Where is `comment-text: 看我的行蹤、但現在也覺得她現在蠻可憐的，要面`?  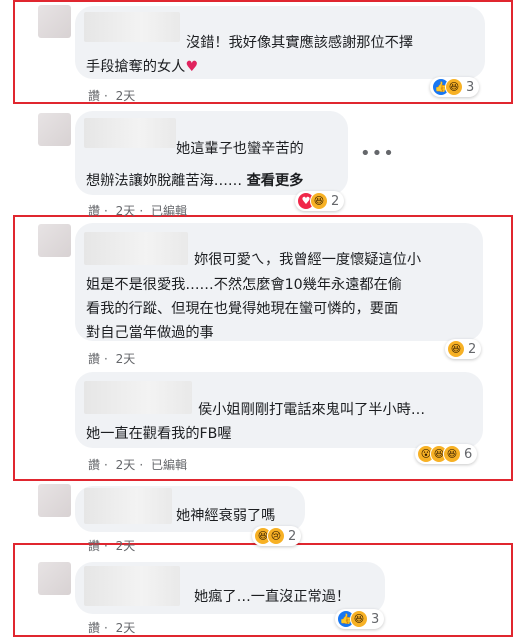 comment-text: 看我的行蹤、但現在也覺得她現在蠻可憐的，要面 is located at coordinates (242, 309).